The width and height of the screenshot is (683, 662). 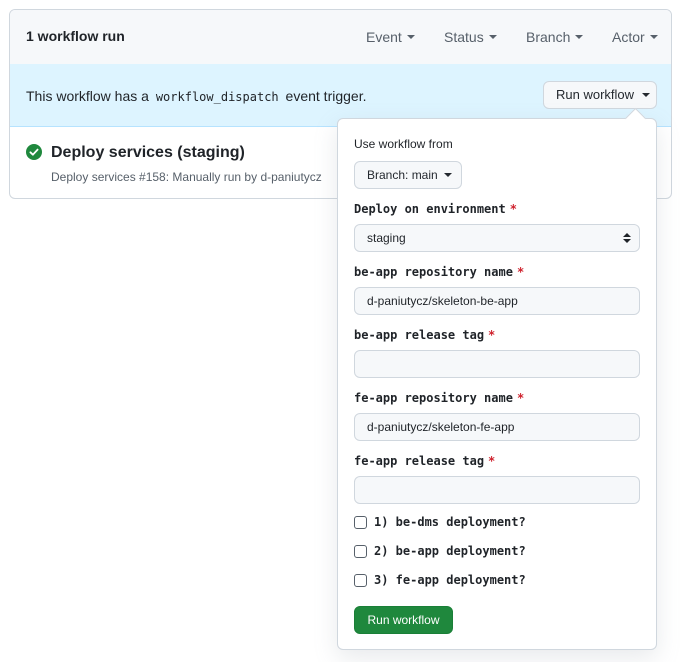 What do you see at coordinates (497, 490) in the screenshot?
I see `fe-tag-input` at bounding box center [497, 490].